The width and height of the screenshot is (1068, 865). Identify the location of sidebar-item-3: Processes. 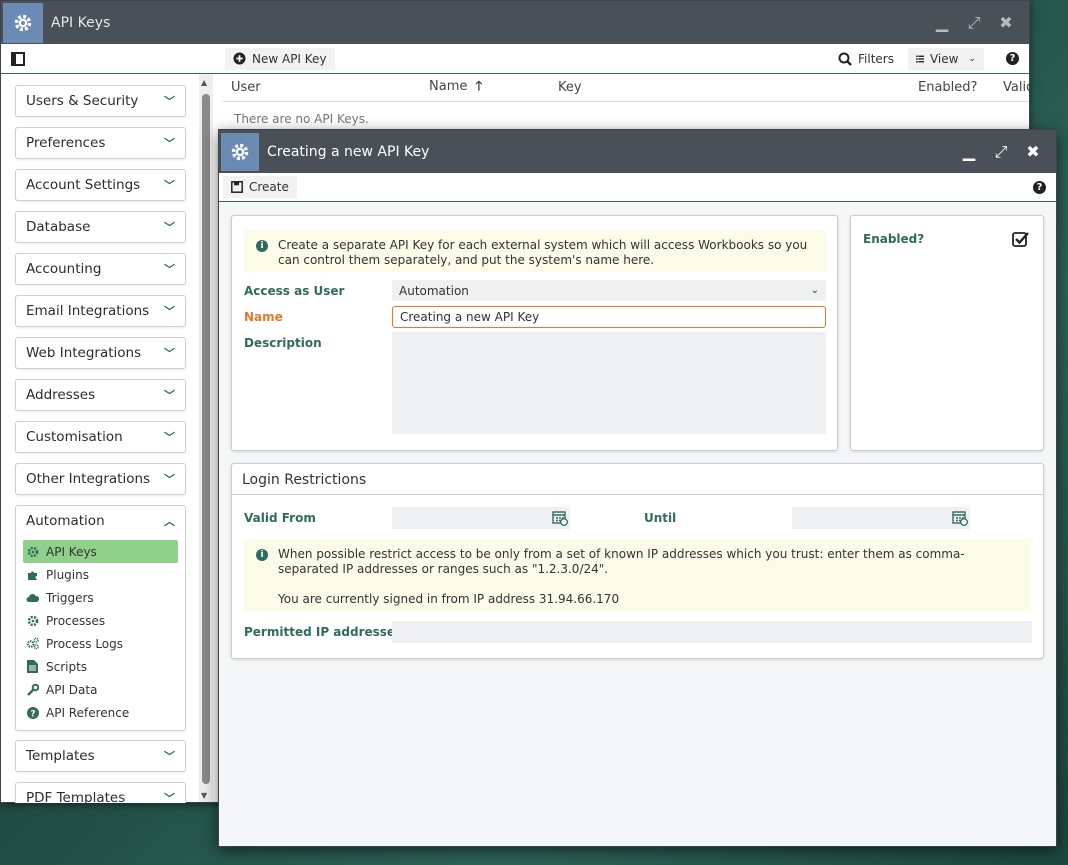
(100, 620).